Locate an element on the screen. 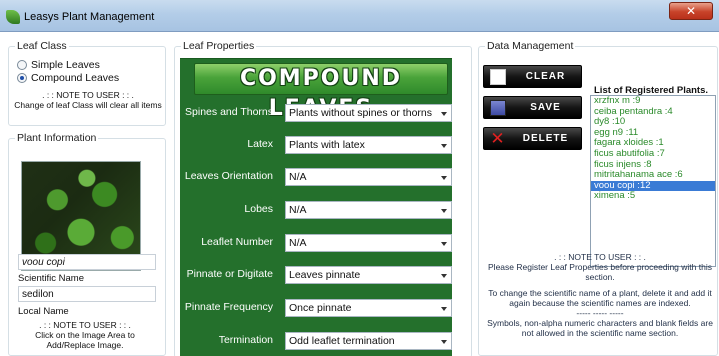  data-mgmt-note-heading: . : : NOTE TO USER : : . is located at coordinates (600, 257).